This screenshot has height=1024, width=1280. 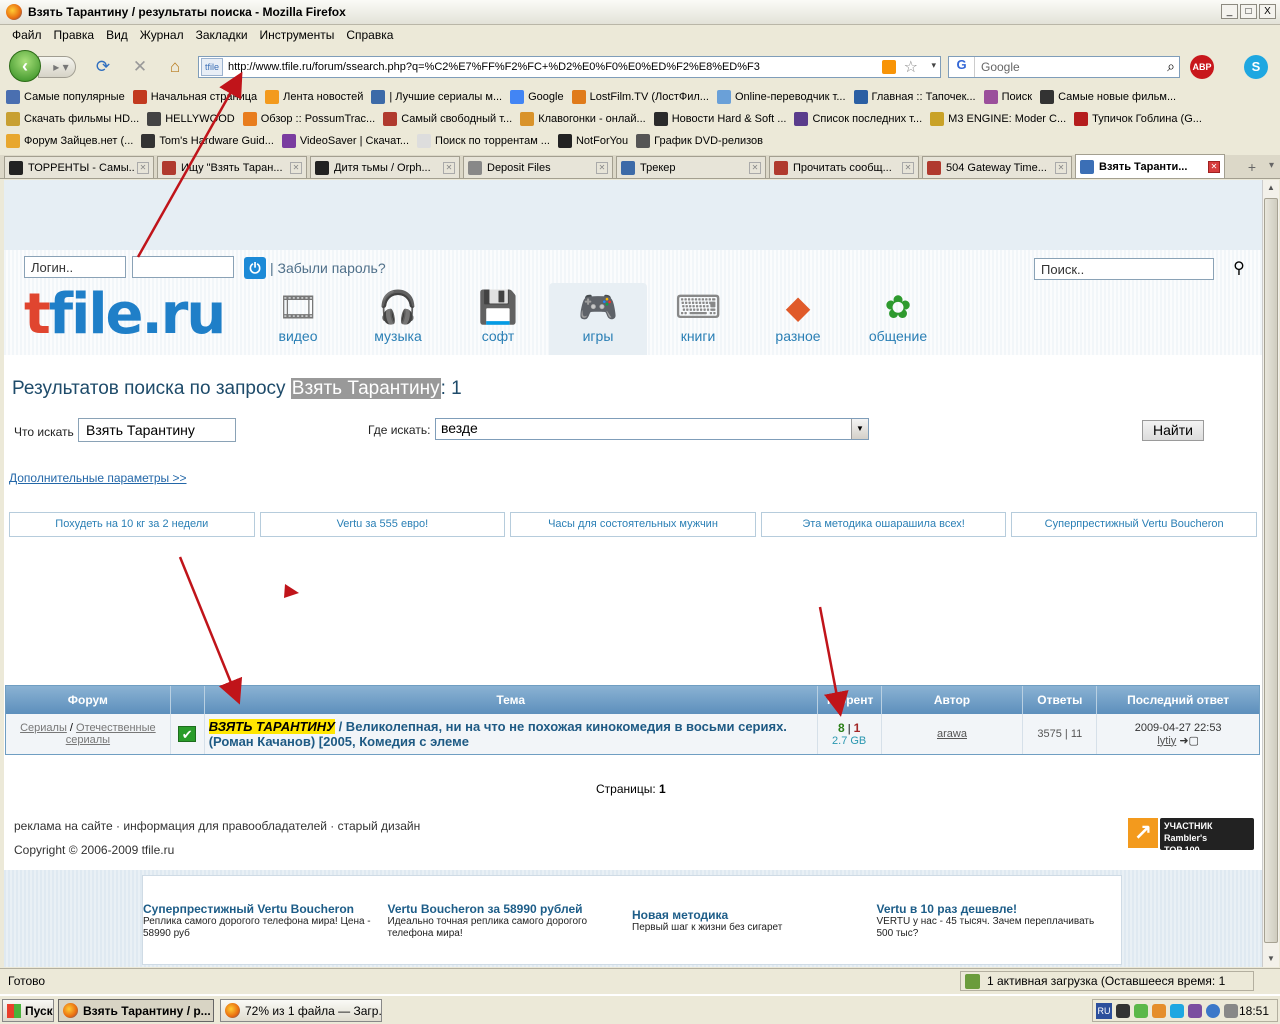 What do you see at coordinates (1189, 741) in the screenshot?
I see `goto-last-post-icon: ➜▢` at bounding box center [1189, 741].